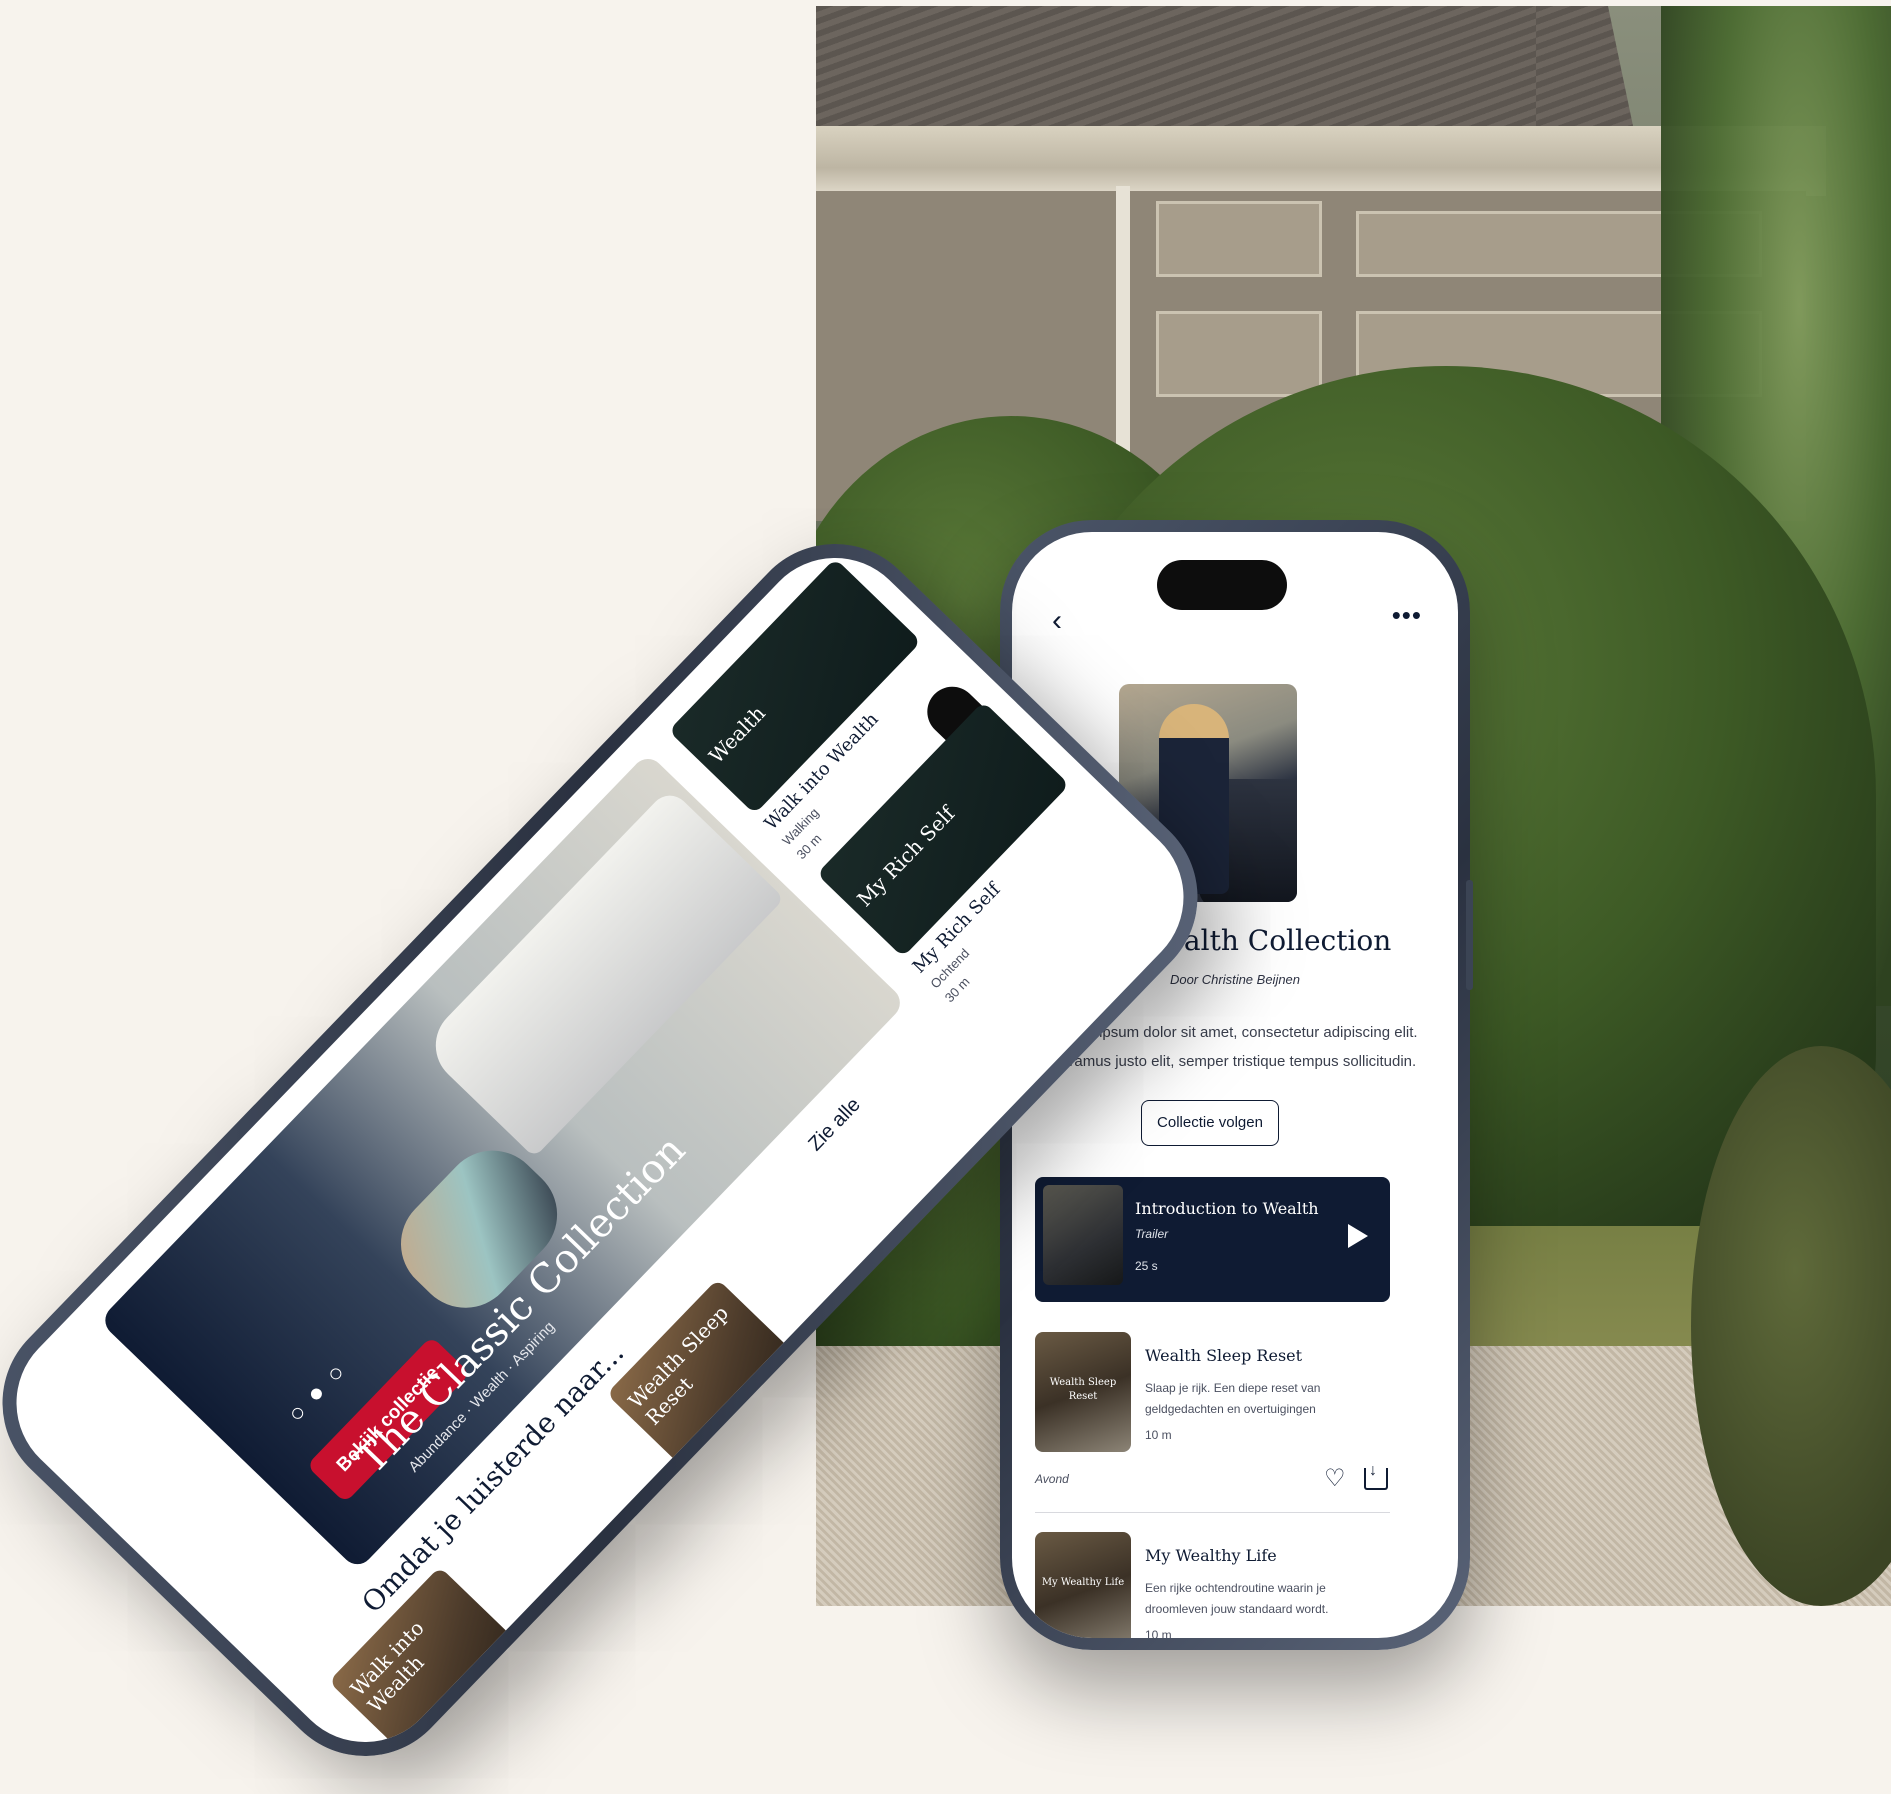 Image resolution: width=1891 pixels, height=1794 pixels. I want to click on rail-image-label: Wealth, so click(737, 735).